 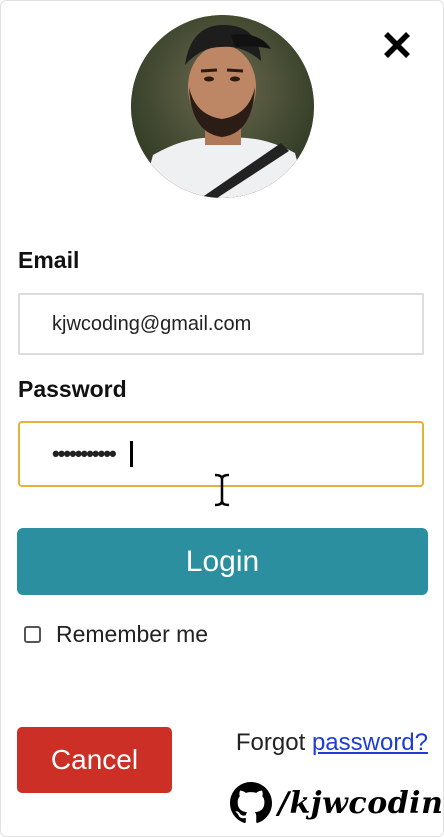 What do you see at coordinates (49, 260) in the screenshot?
I see `email-label: Email` at bounding box center [49, 260].